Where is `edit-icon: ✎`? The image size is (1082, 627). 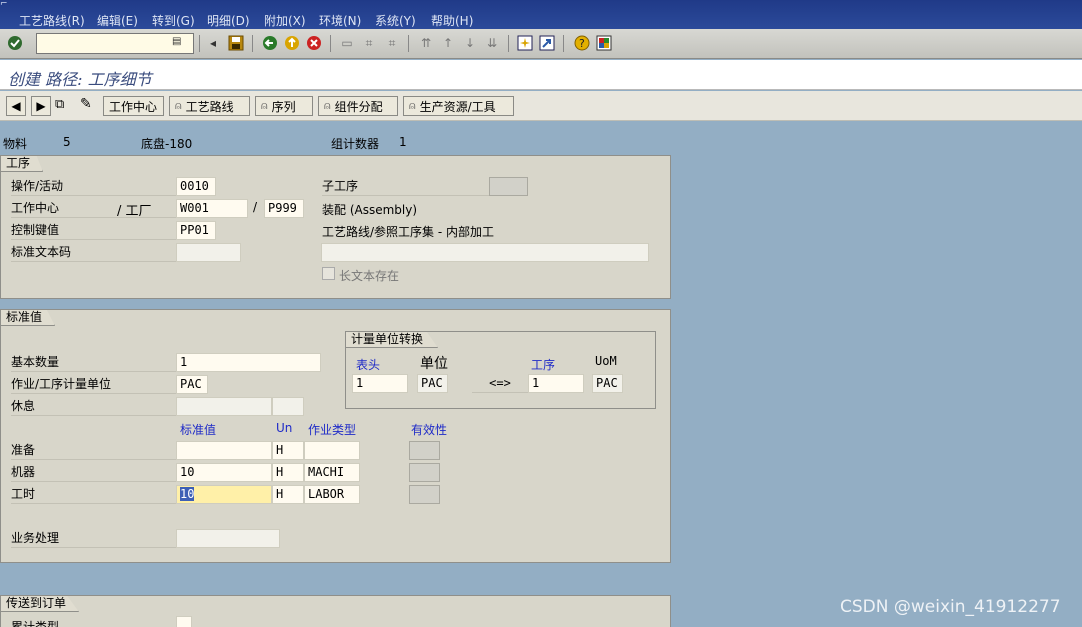
edit-icon: ✎ is located at coordinates (86, 104).